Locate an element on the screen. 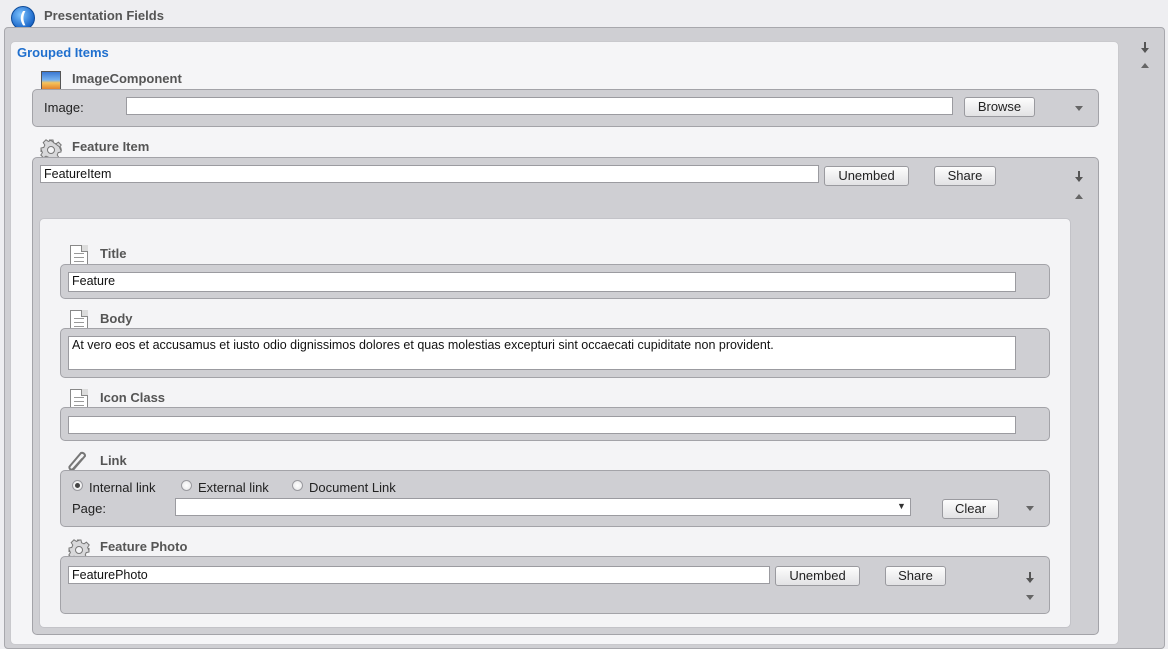  grouped-items-title: Grouped Items is located at coordinates (63, 52).